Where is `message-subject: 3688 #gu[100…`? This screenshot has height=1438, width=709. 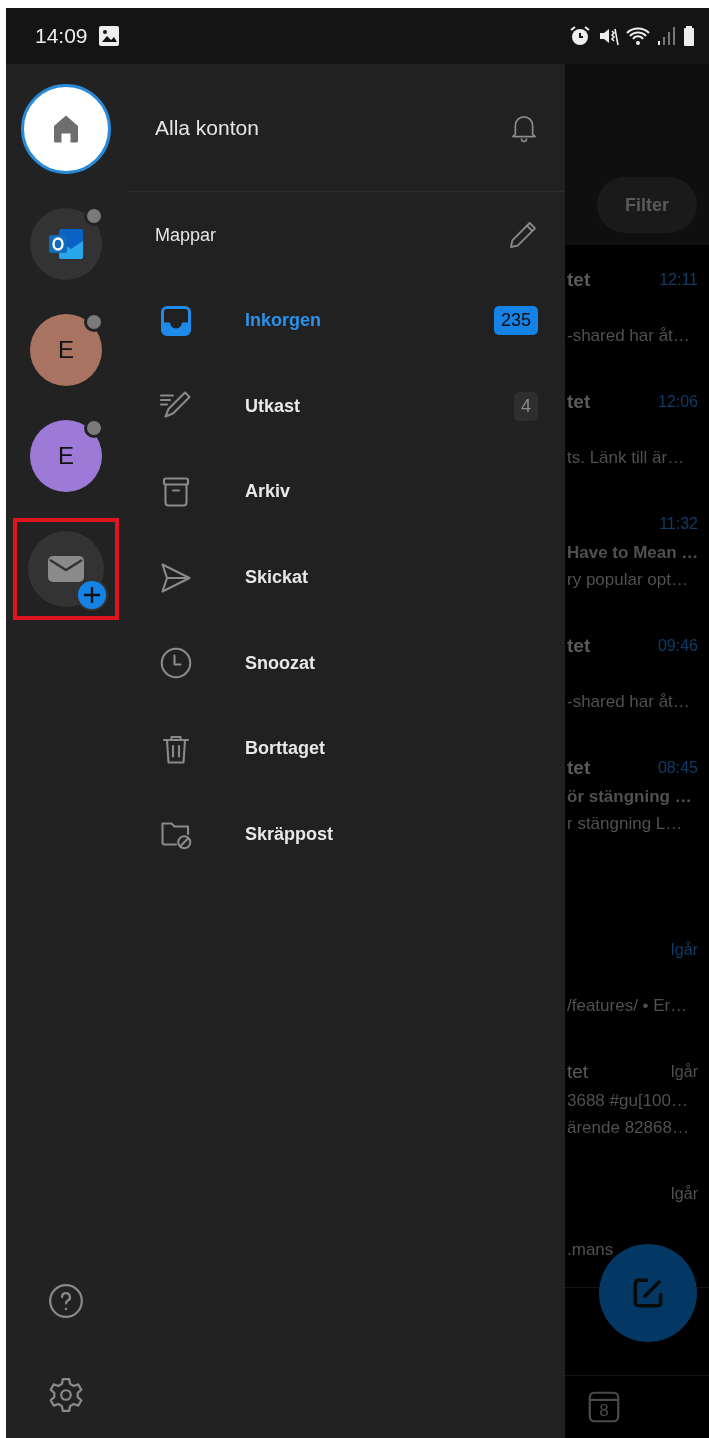
message-subject: 3688 #gu[100… is located at coordinates (627, 1100).